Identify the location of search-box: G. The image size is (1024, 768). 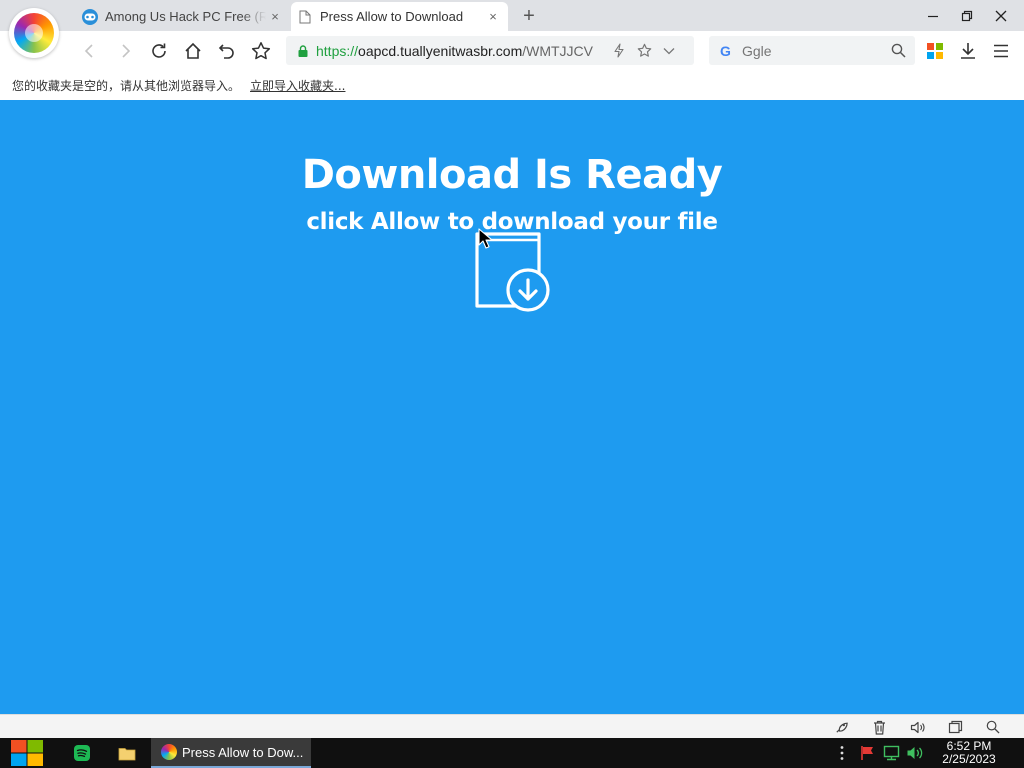
(812, 50).